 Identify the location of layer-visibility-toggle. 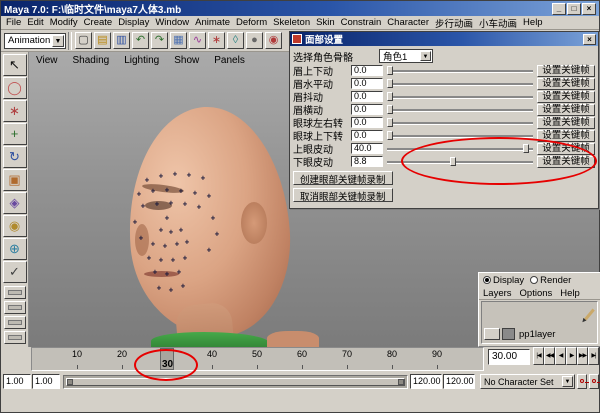
(492, 334).